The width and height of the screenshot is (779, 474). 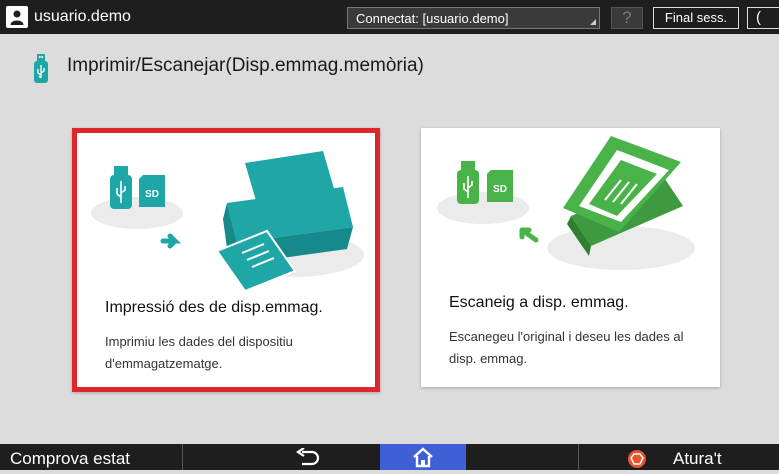 What do you see at coordinates (593, 22) in the screenshot?
I see `resize-corner-icon` at bounding box center [593, 22].